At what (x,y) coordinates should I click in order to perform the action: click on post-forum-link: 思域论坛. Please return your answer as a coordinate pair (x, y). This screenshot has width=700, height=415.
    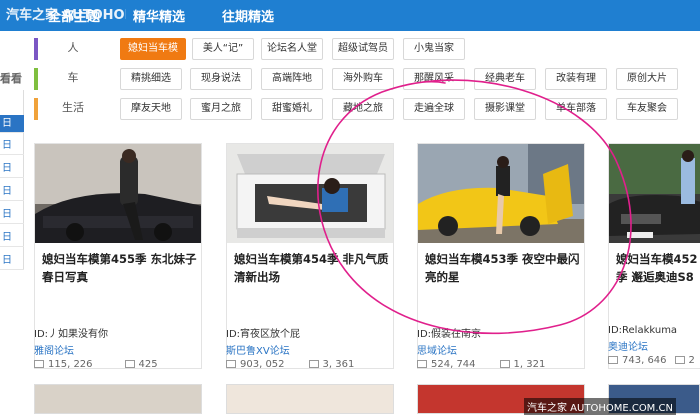
    Looking at the image, I should click on (481, 349).